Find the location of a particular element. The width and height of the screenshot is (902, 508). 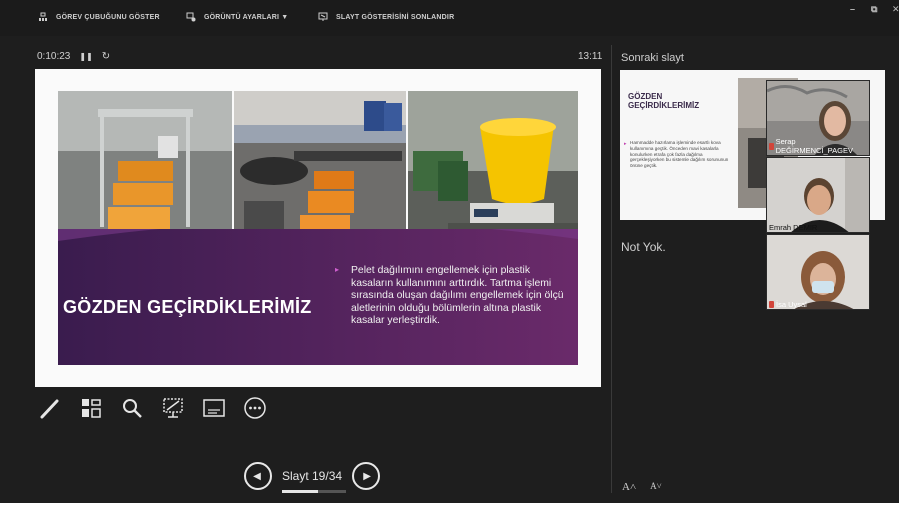

end-slideshow-button: SLAYT GÖSTERİSİNİ SONLANDIR is located at coordinates (386, 17).